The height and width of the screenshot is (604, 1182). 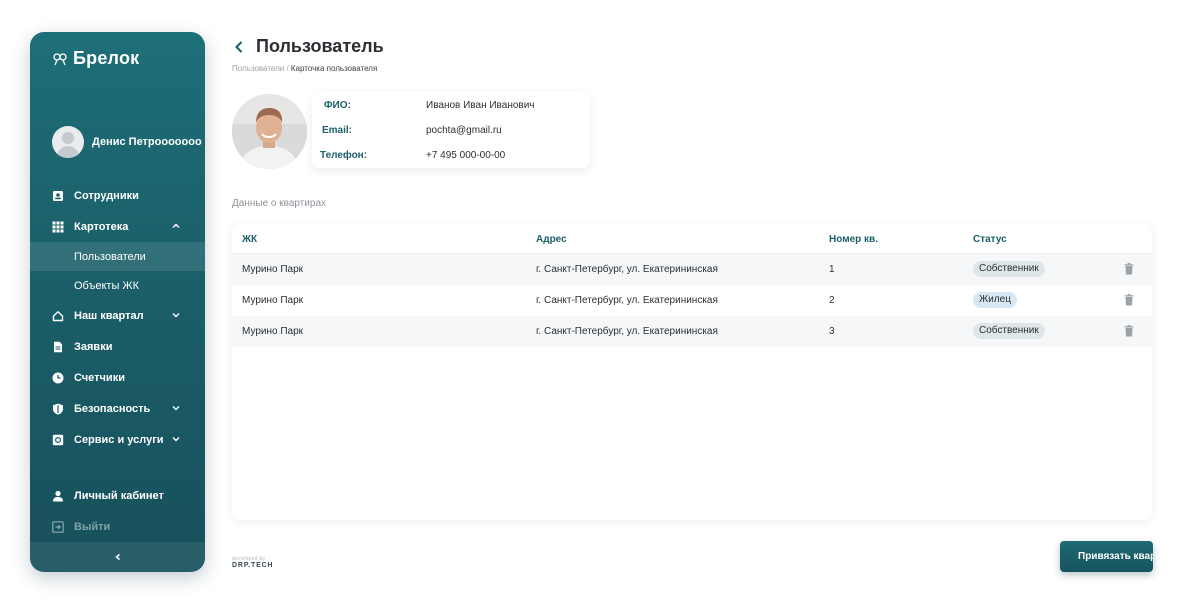 What do you see at coordinates (253, 565) in the screenshot?
I see `developer-brand: DRP.TECH` at bounding box center [253, 565].